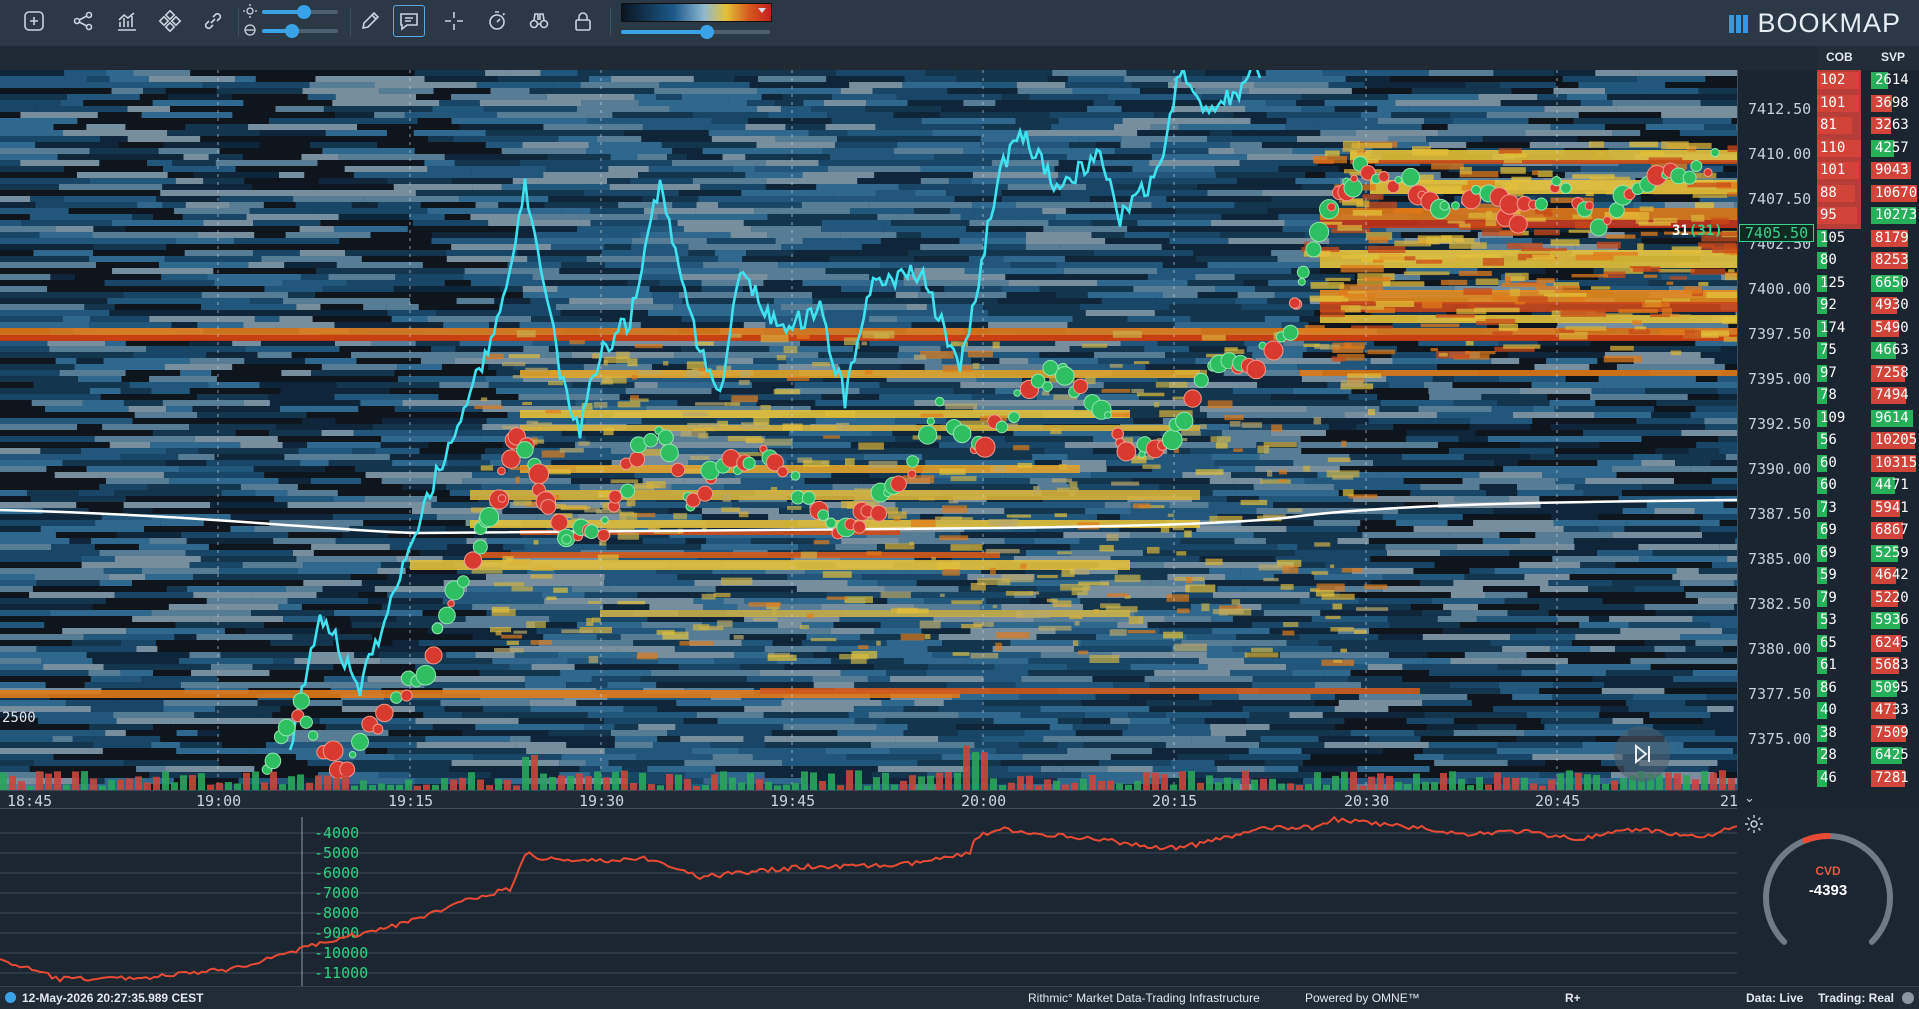 The height and width of the screenshot is (1009, 1919). What do you see at coordinates (908, 58) in the screenshot?
I see `header-strip` at bounding box center [908, 58].